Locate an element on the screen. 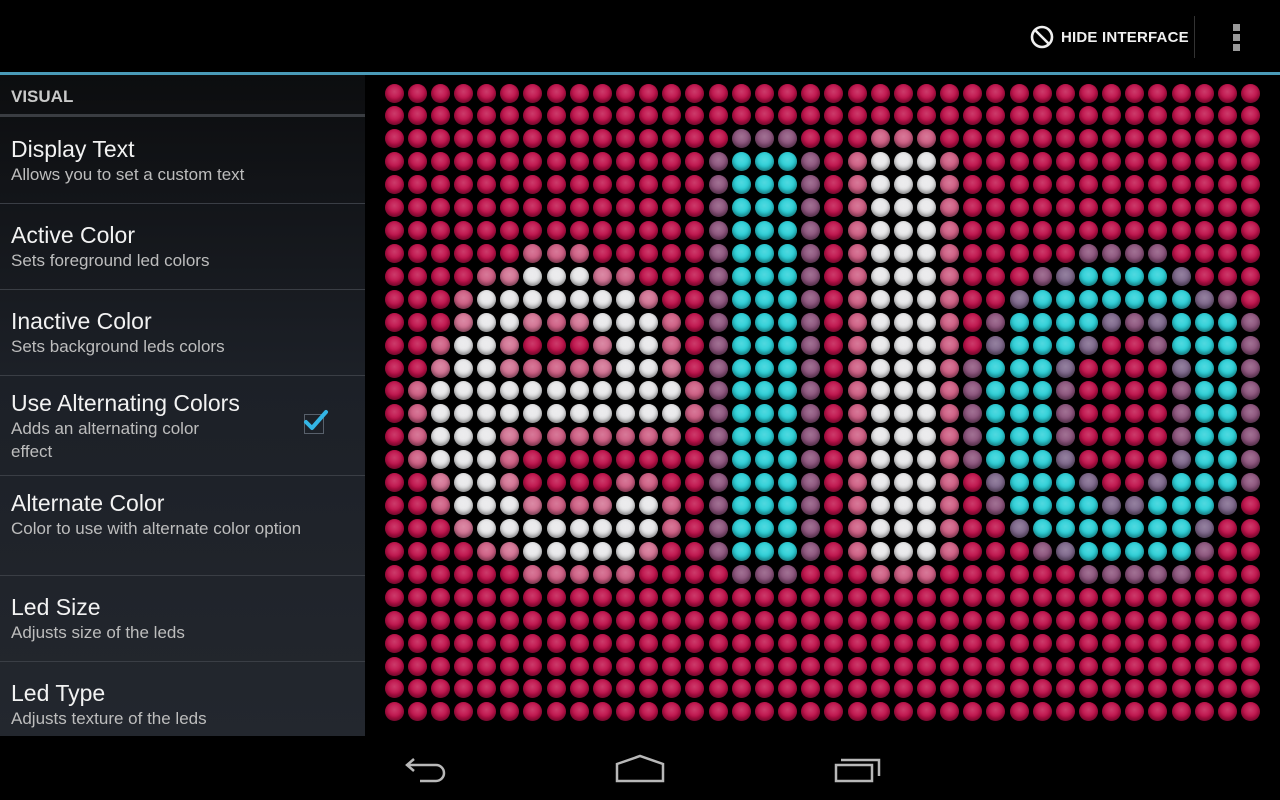 The height and width of the screenshot is (800, 1280). home-icon is located at coordinates (640, 769).